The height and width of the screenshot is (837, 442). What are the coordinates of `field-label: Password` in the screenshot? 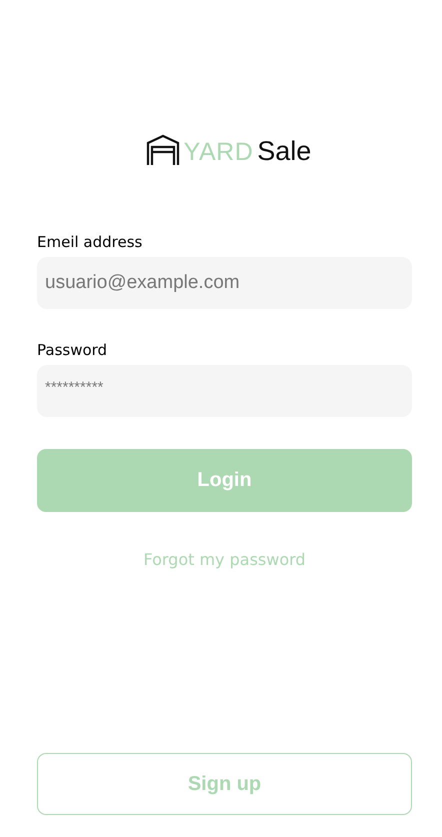 It's located at (72, 351).